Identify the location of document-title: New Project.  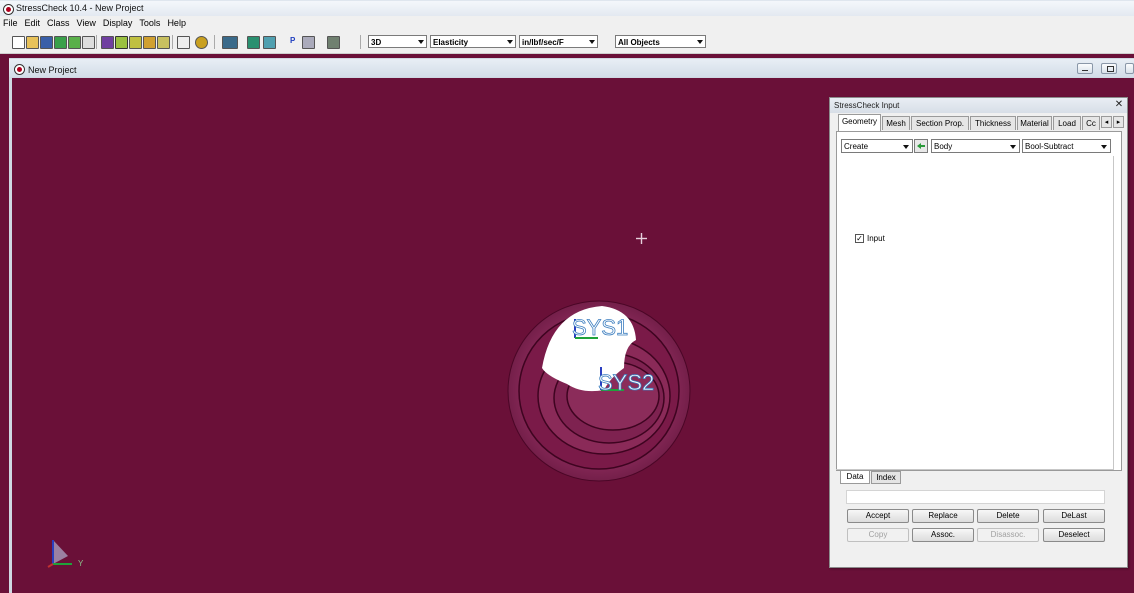
(52, 70).